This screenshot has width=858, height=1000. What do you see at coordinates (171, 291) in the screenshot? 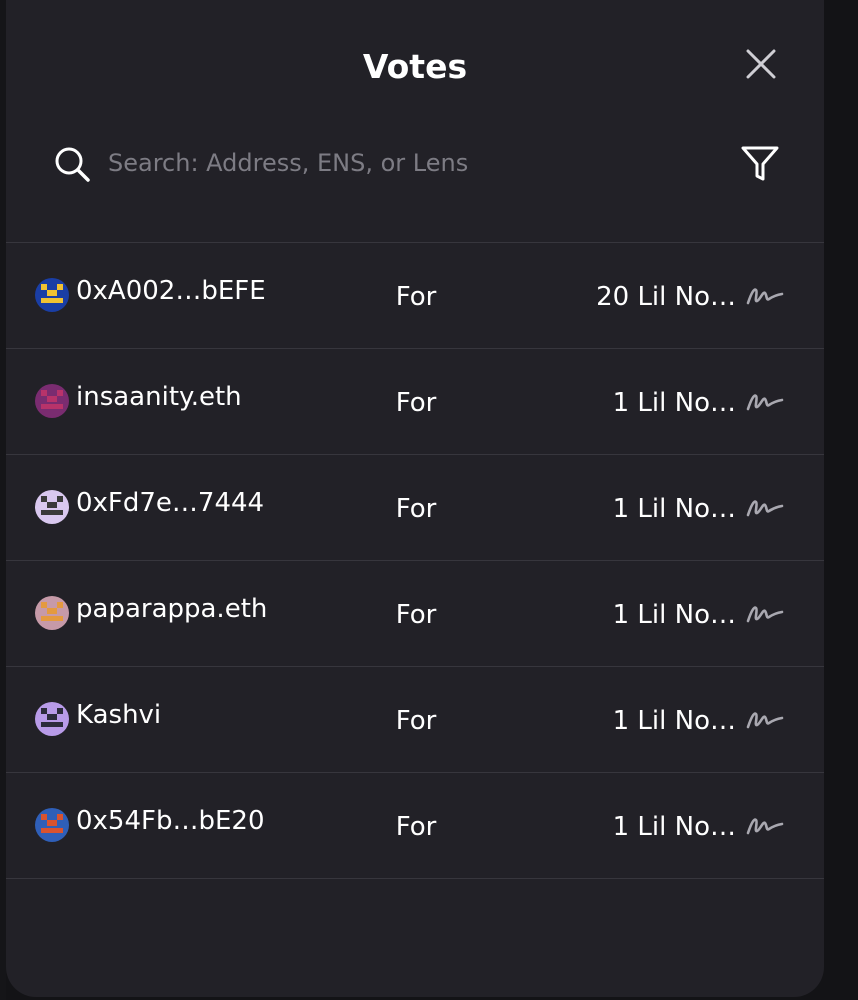
I see `voter-name: 0xA002…bEFE` at bounding box center [171, 291].